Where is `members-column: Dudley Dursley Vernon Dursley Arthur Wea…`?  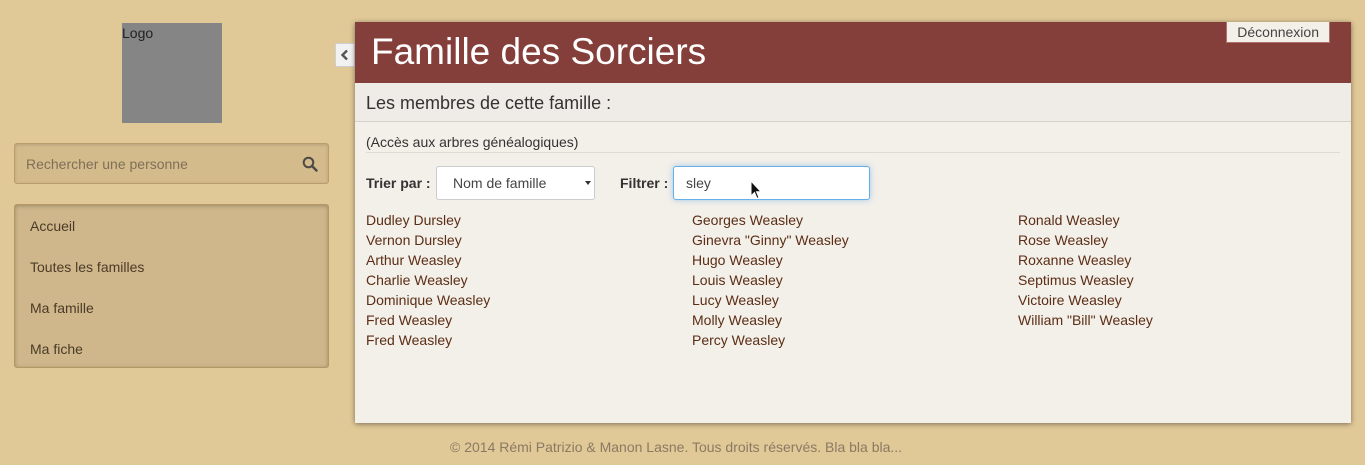
members-column: Dudley Dursley Vernon Dursley Arthur Wea… is located at coordinates (529, 280).